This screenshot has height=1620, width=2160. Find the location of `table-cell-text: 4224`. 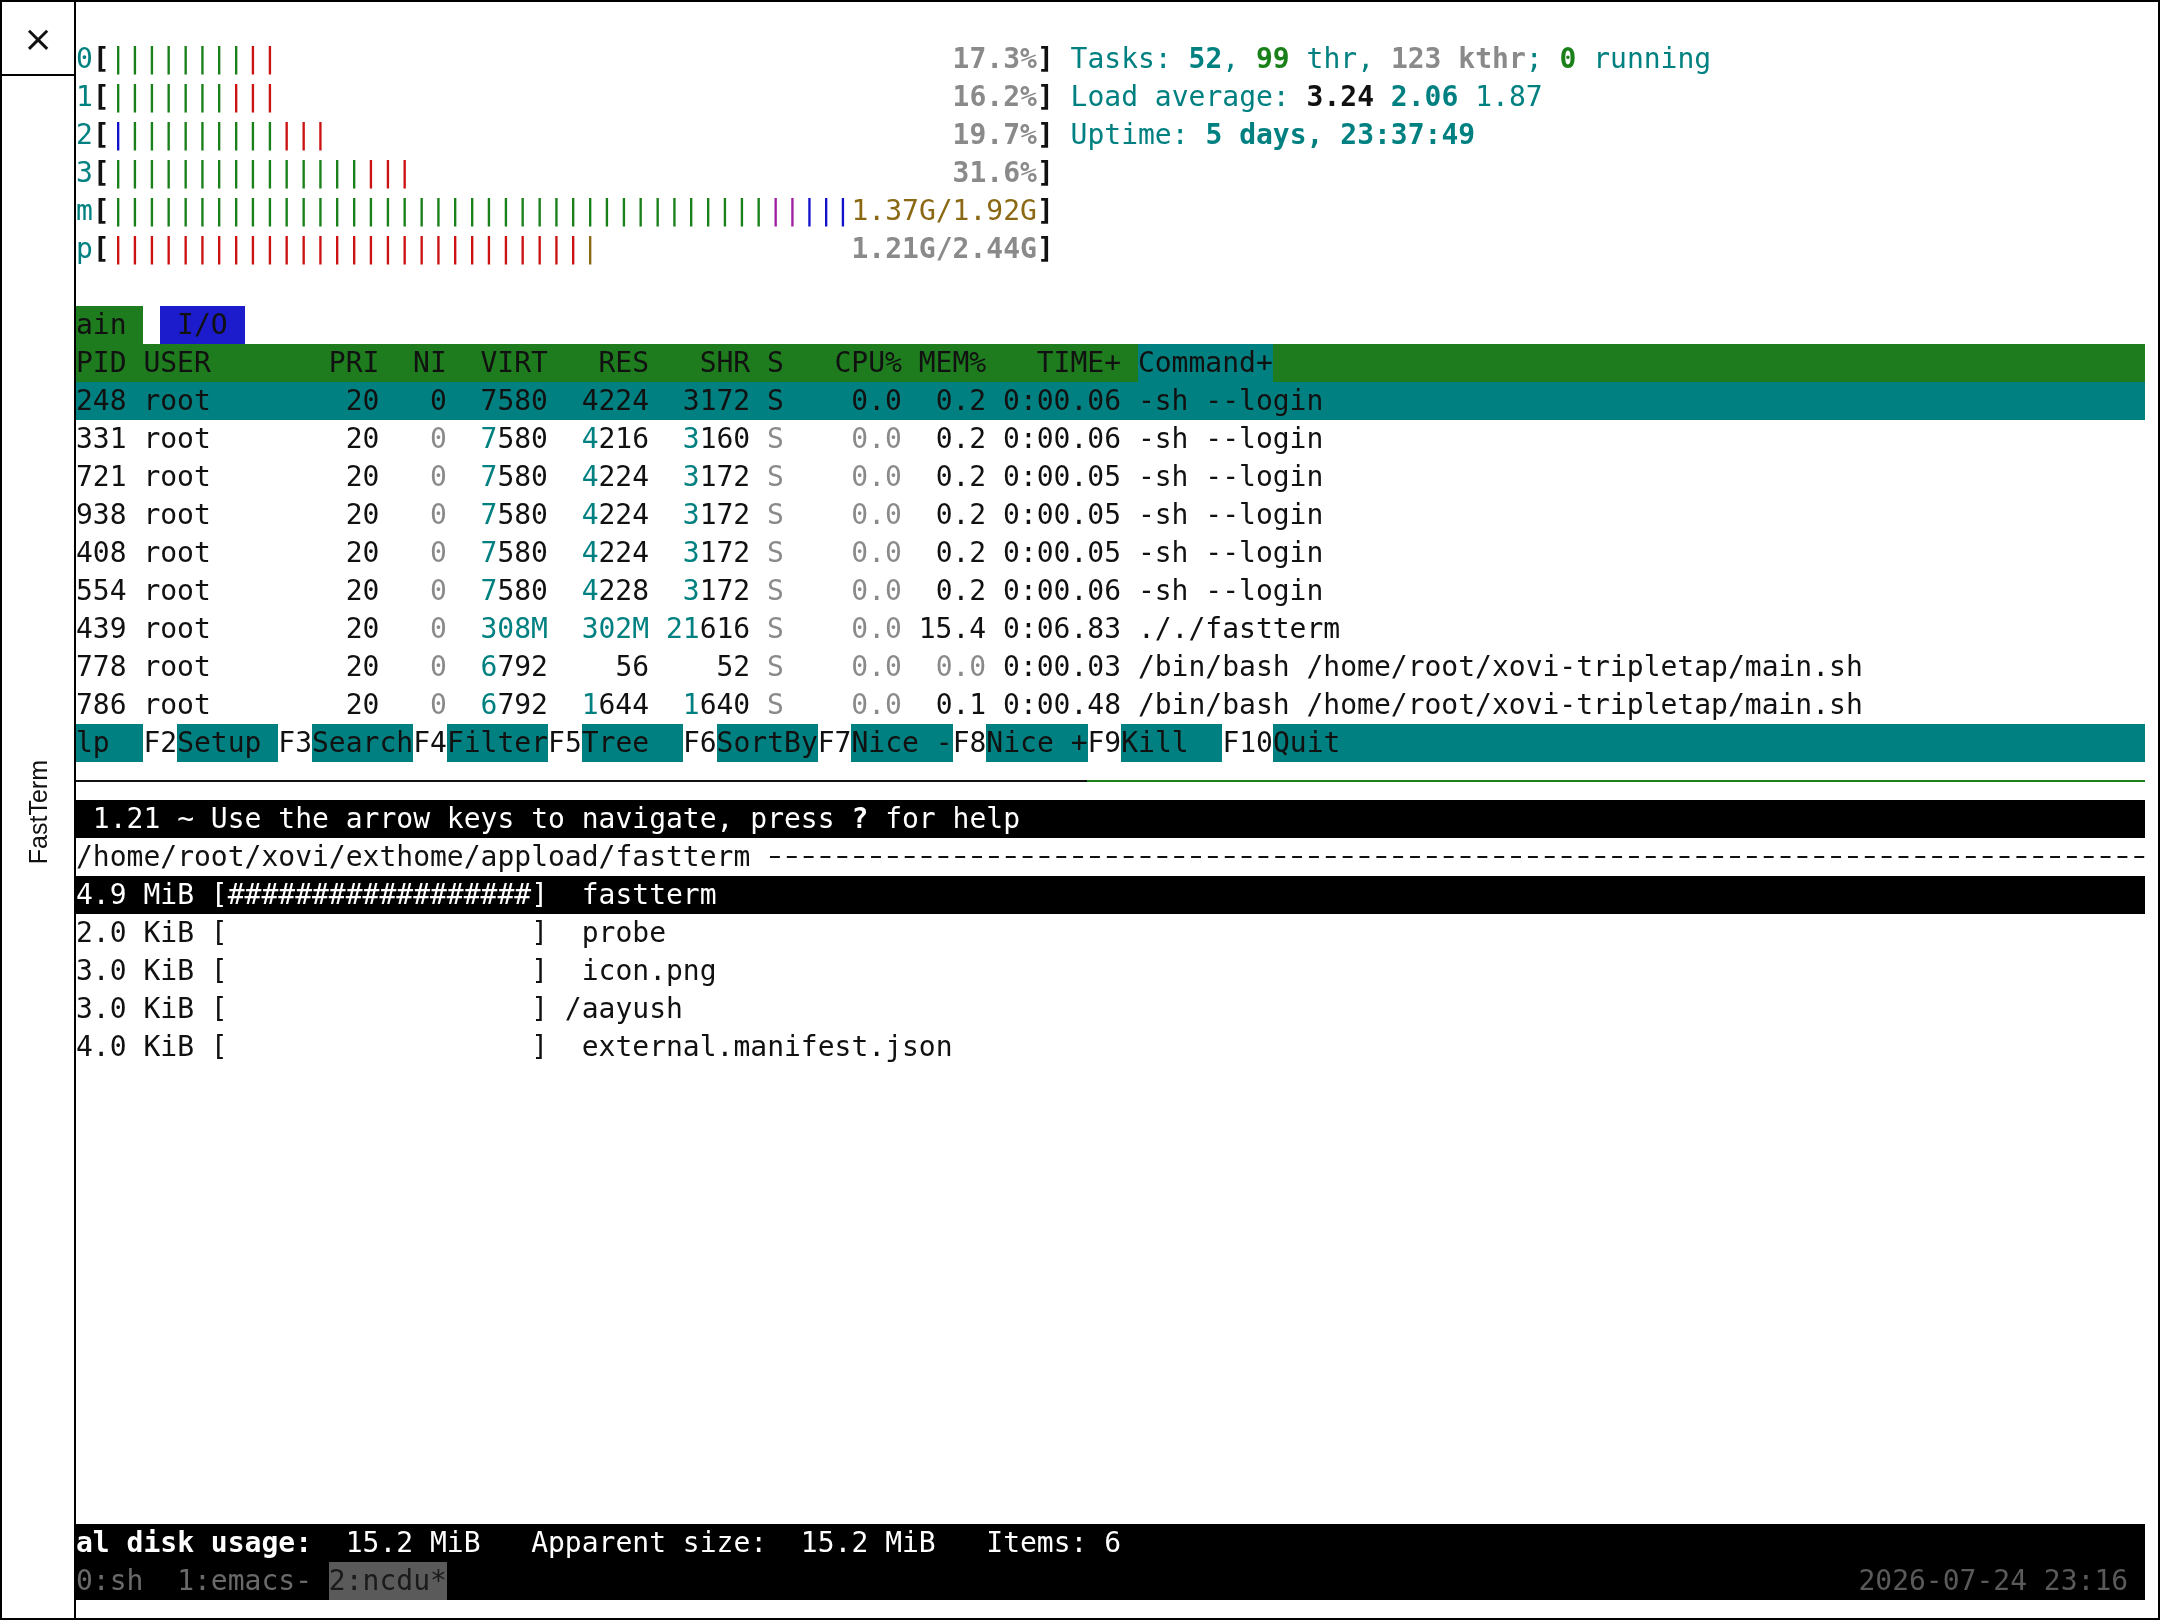

table-cell-text: 4224 is located at coordinates (615, 401).